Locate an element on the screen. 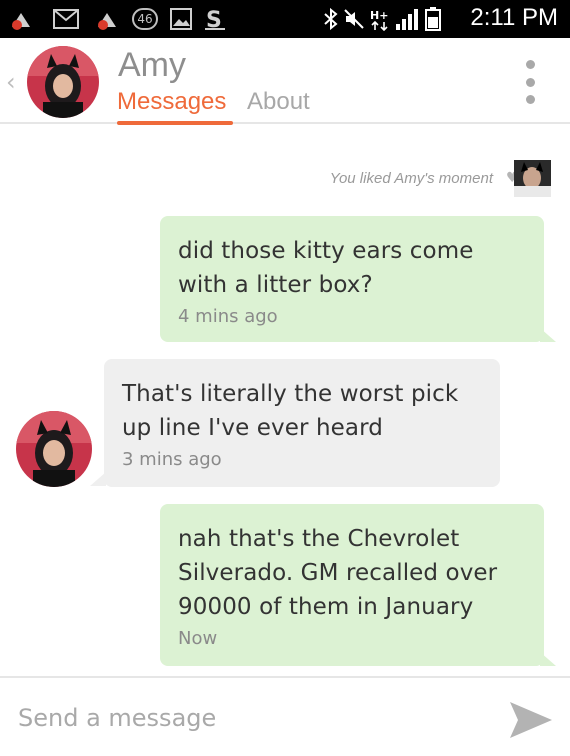 The image size is (570, 756). svg-text: S is located at coordinates (214, 19).